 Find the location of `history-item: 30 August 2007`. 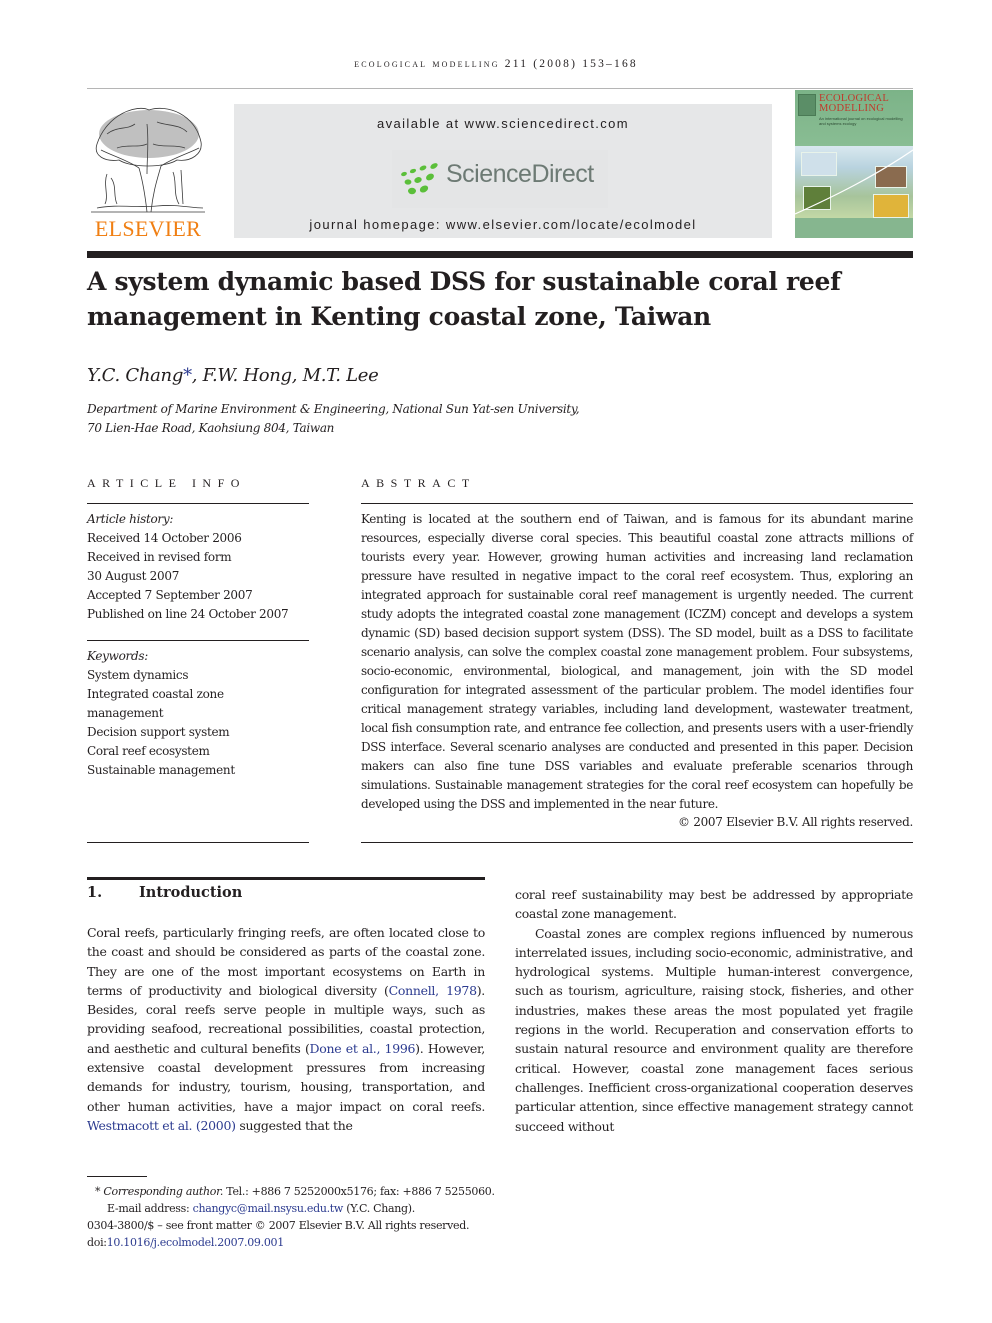

history-item: 30 August 2007 is located at coordinates (133, 576).